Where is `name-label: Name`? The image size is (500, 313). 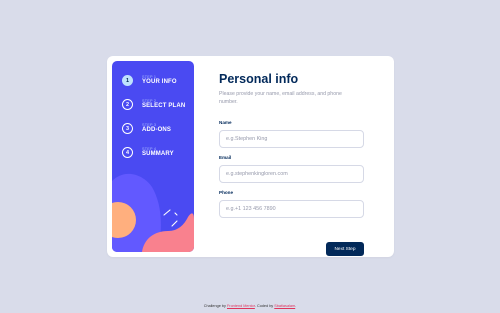 name-label: Name is located at coordinates (225, 122).